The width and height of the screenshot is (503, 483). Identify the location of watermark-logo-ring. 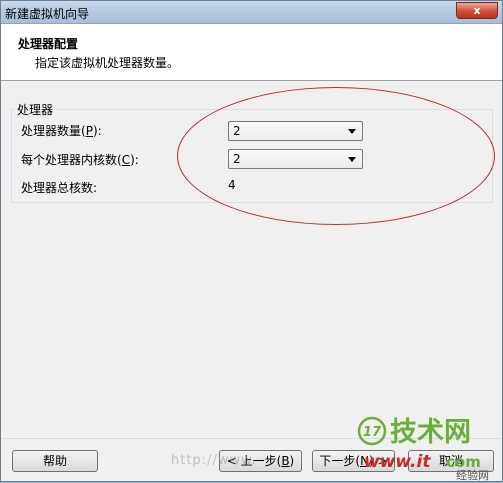
(372, 431).